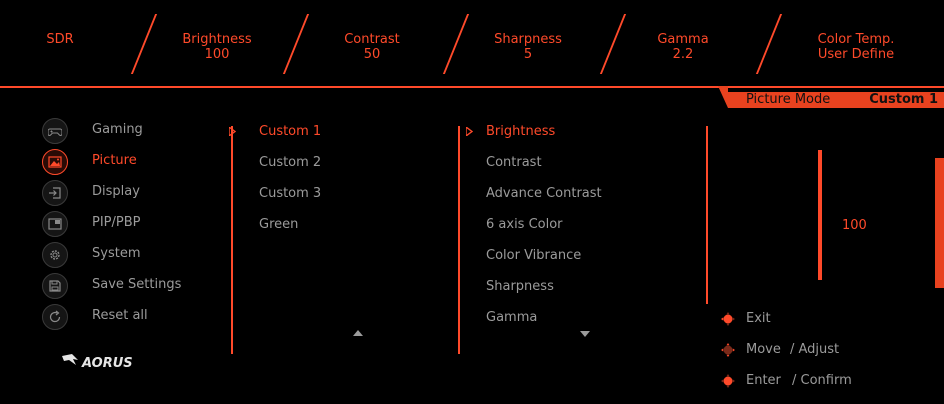 The height and width of the screenshot is (404, 944). I want to click on picture-mode-option: Custom 3, so click(290, 193).